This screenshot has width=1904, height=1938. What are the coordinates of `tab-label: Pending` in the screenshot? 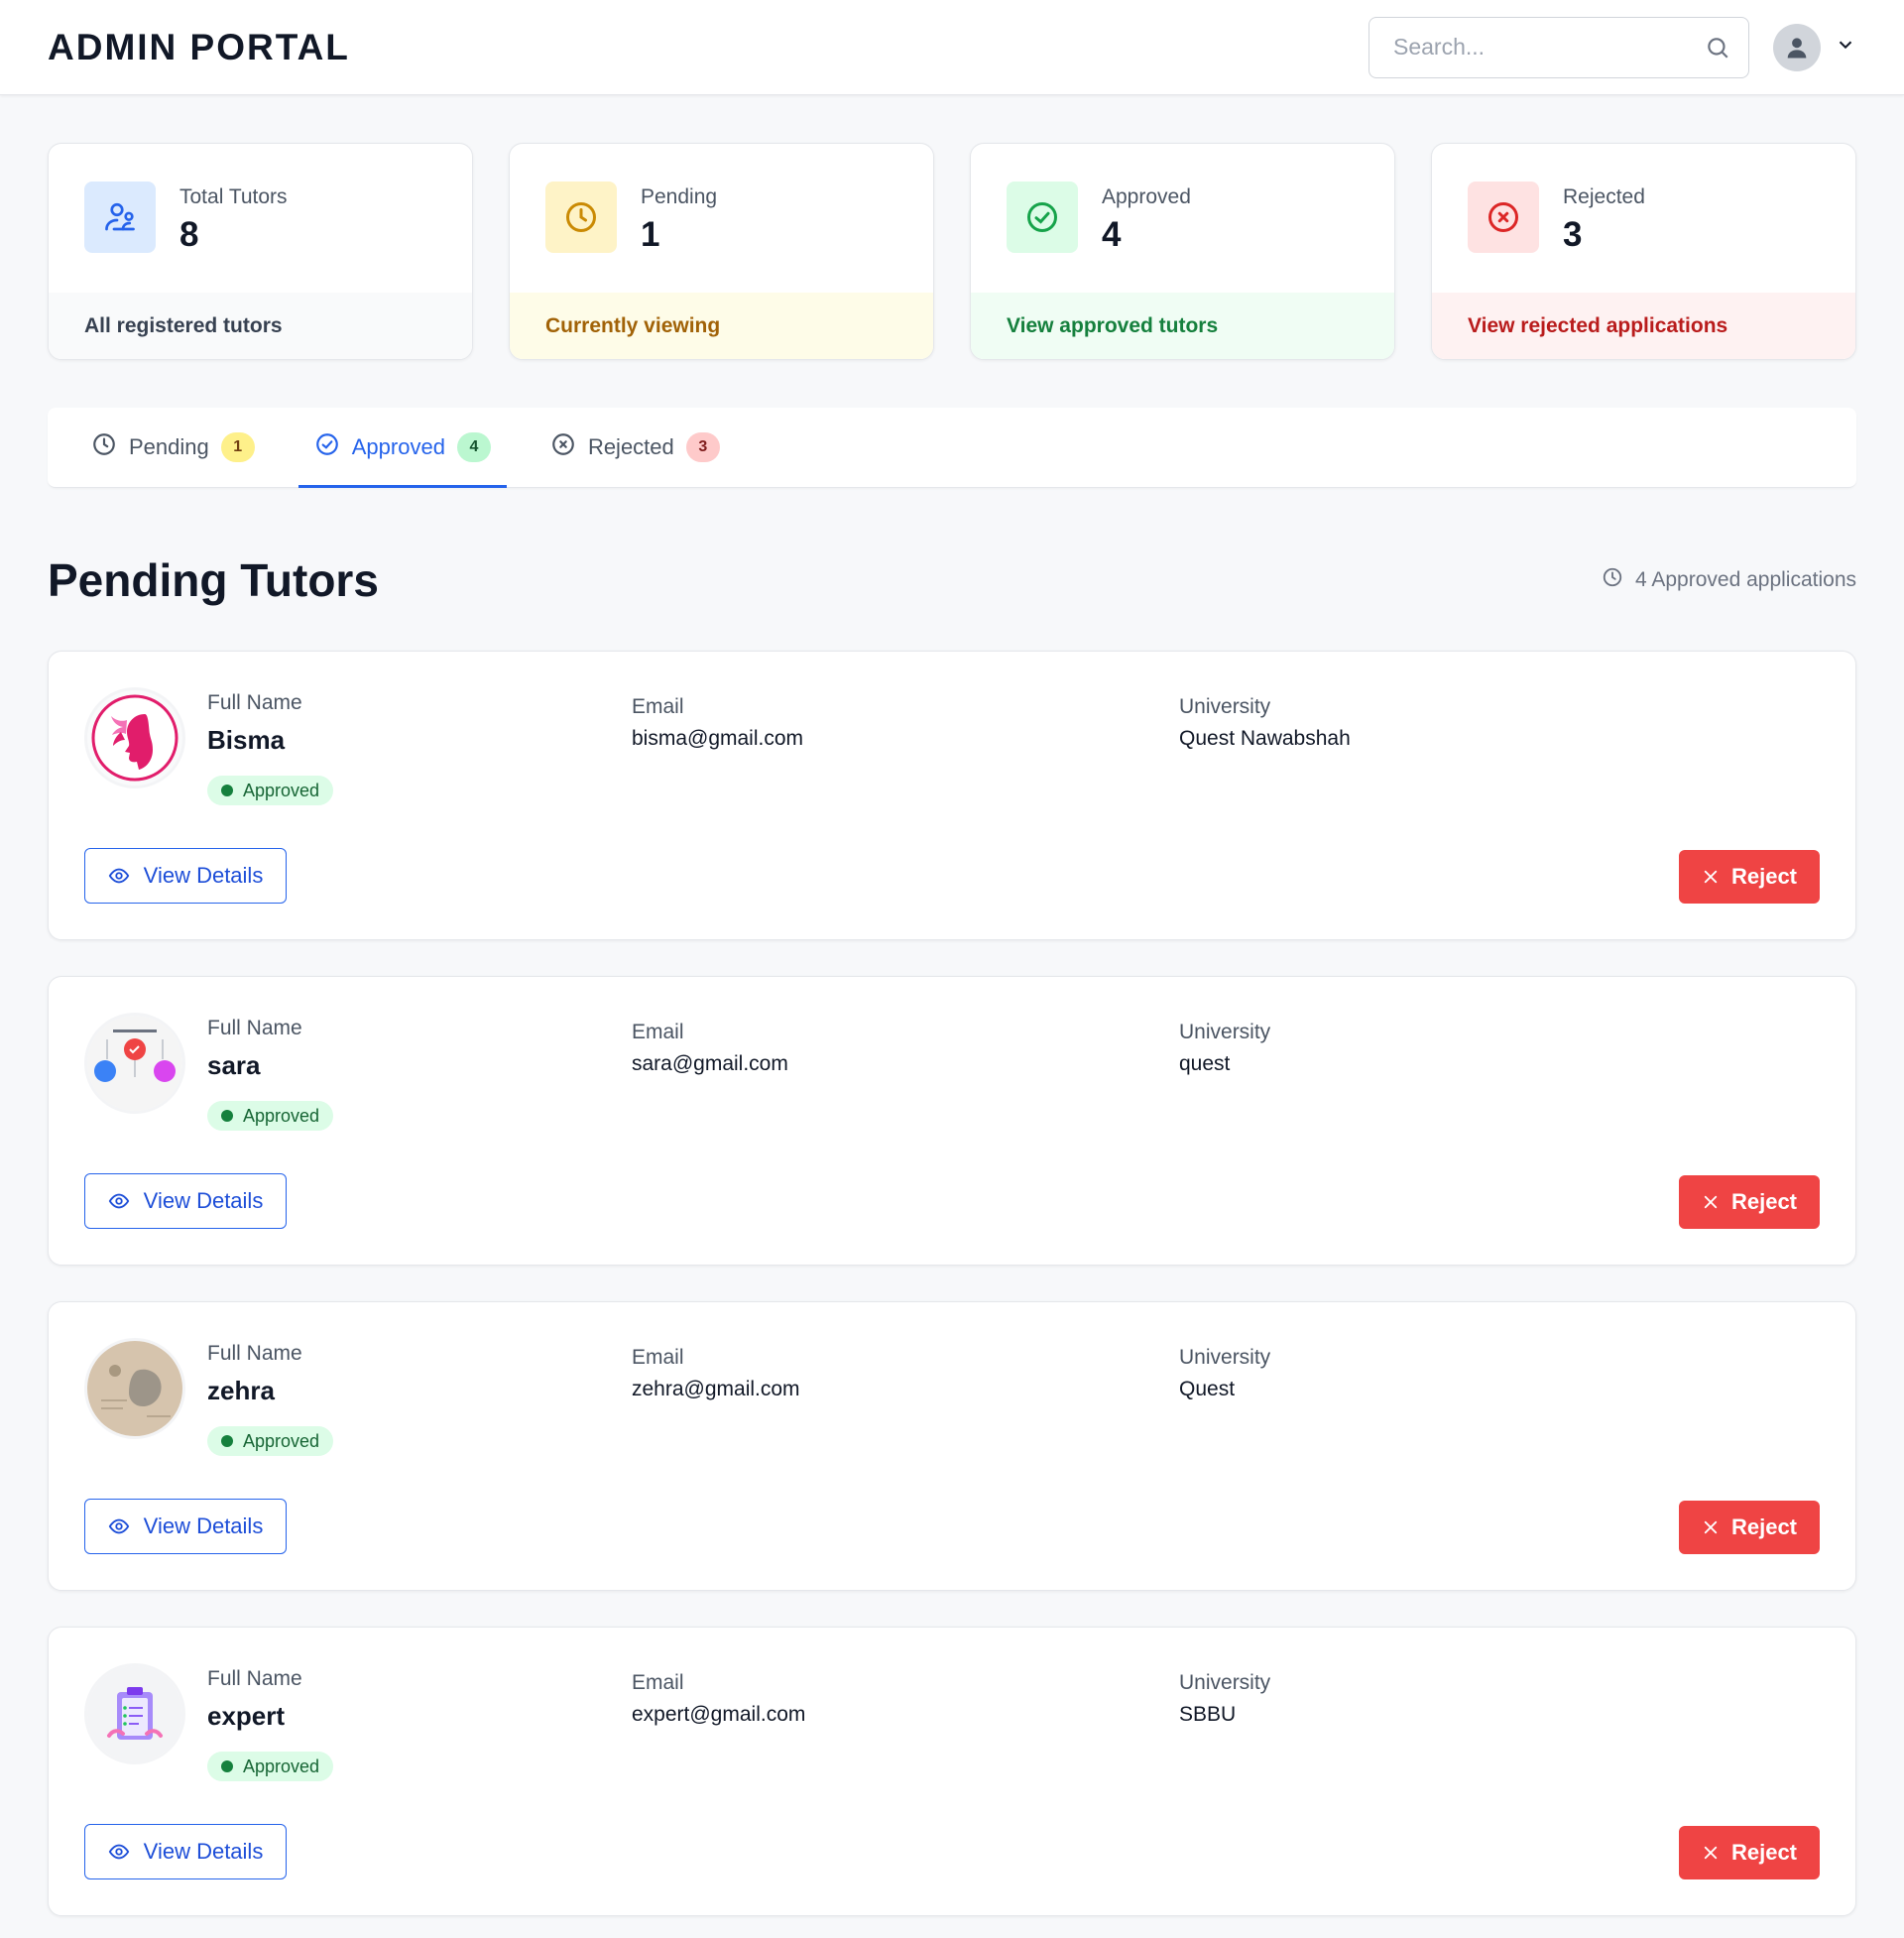 It's located at (169, 446).